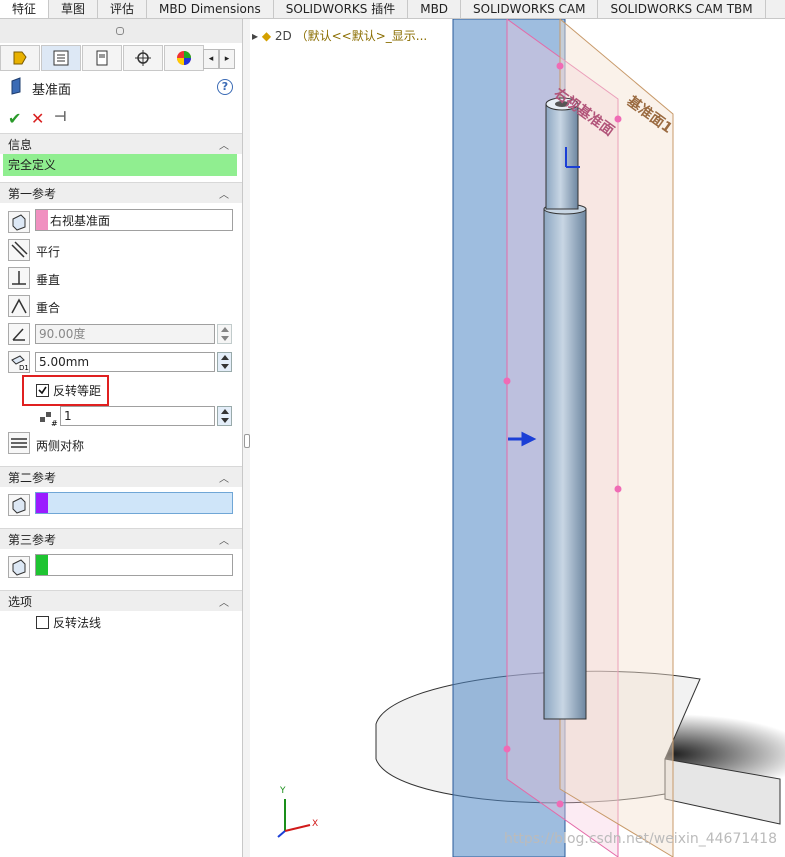 The image size is (785, 857). Describe the element at coordinates (125, 362) in the screenshot. I see `offset-distance-field: 5.00mm` at that location.